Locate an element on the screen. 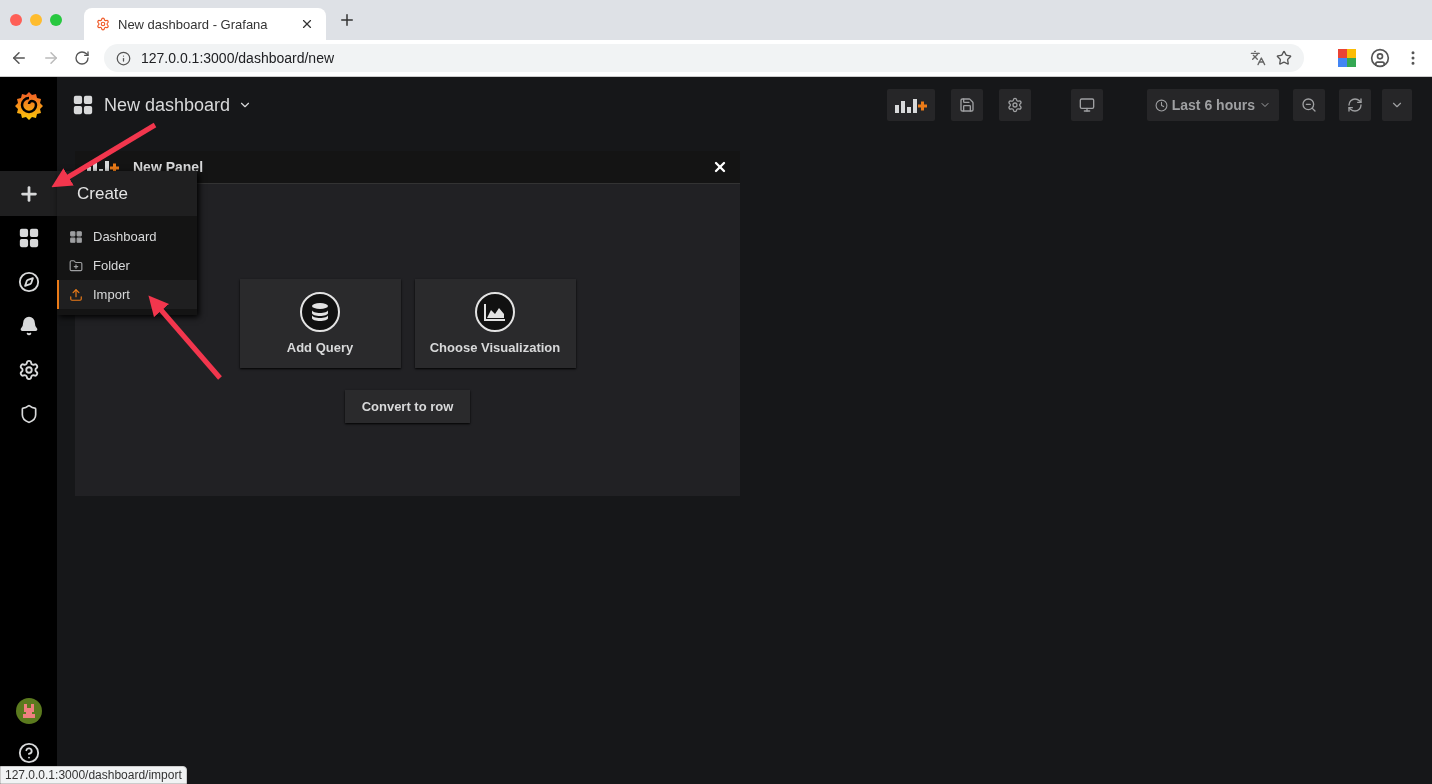 The width and height of the screenshot is (1432, 784). save-button is located at coordinates (966, 105).